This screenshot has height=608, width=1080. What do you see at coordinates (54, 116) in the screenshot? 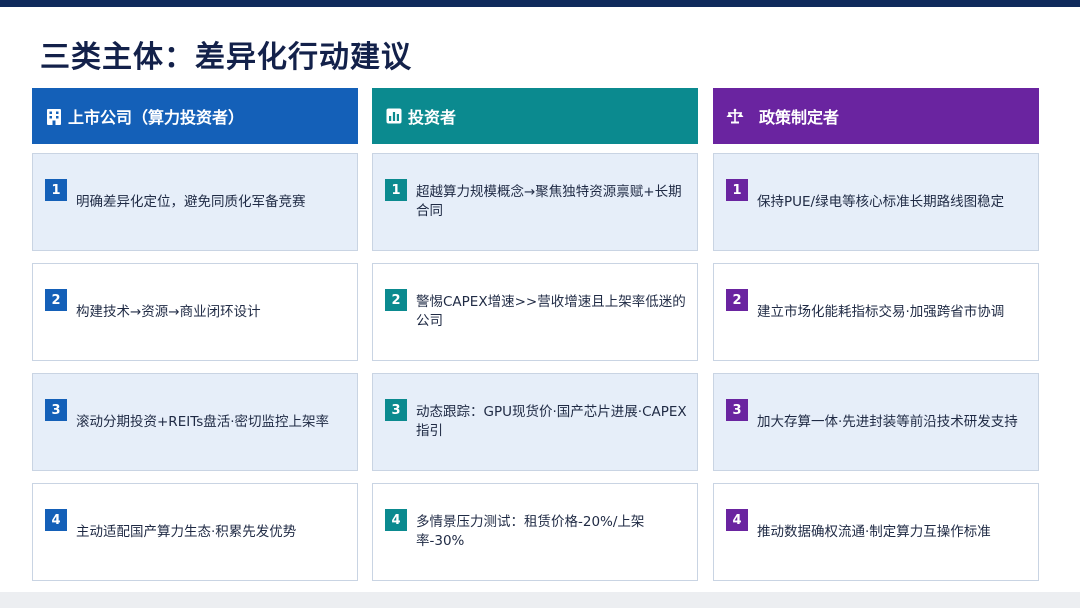
I see `building-icon` at bounding box center [54, 116].